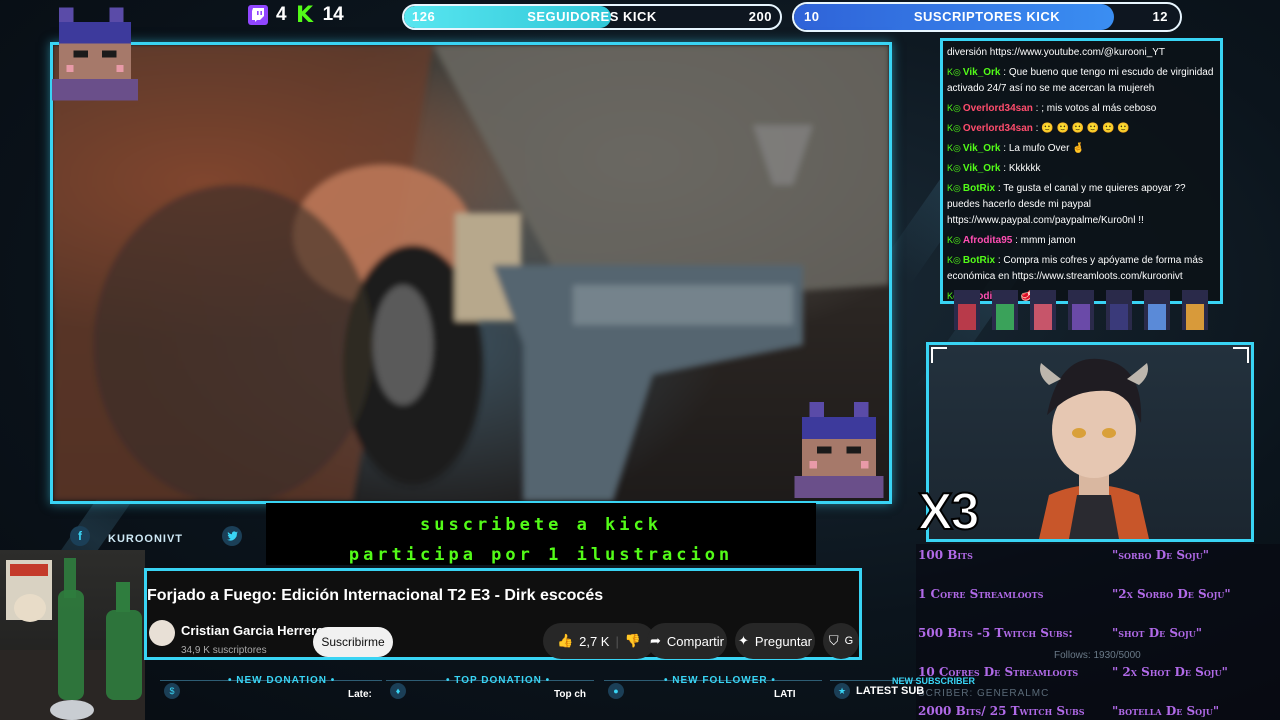 This screenshot has width=1280, height=720. I want to click on reward-prize: " 2x Shot De Soju", so click(1170, 672).